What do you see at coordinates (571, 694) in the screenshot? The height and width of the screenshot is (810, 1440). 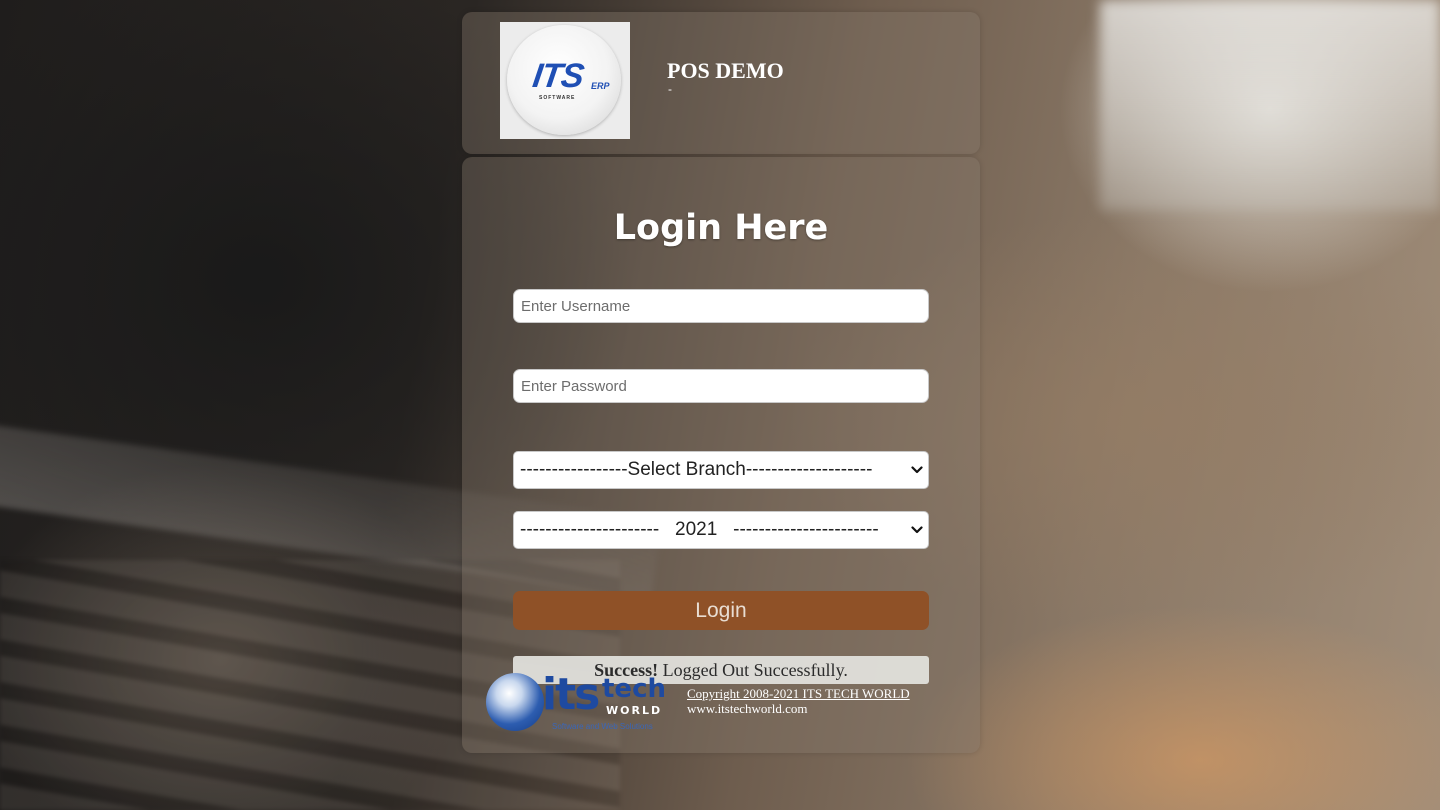 I see `footer-logo-its: its` at bounding box center [571, 694].